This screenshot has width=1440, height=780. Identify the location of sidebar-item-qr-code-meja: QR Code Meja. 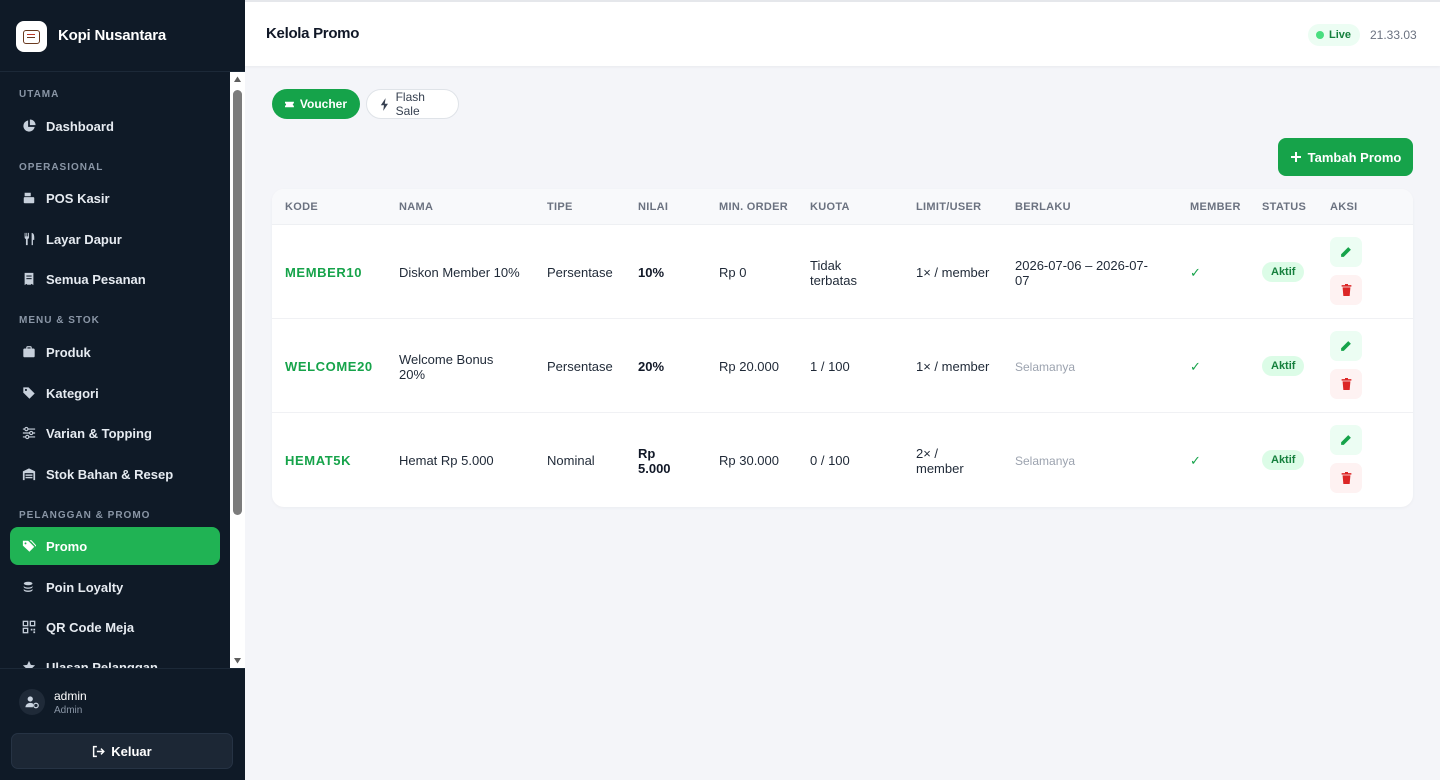
(115, 627).